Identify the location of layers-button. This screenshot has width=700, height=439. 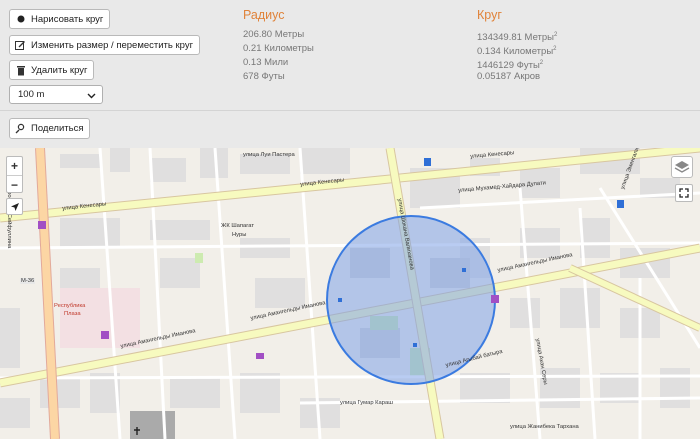
(682, 167).